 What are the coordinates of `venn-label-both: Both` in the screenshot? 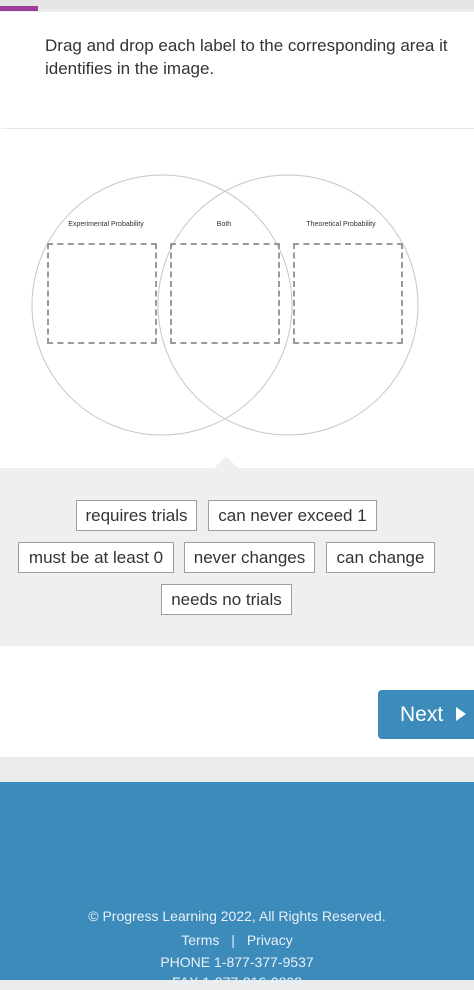 It's located at (224, 224).